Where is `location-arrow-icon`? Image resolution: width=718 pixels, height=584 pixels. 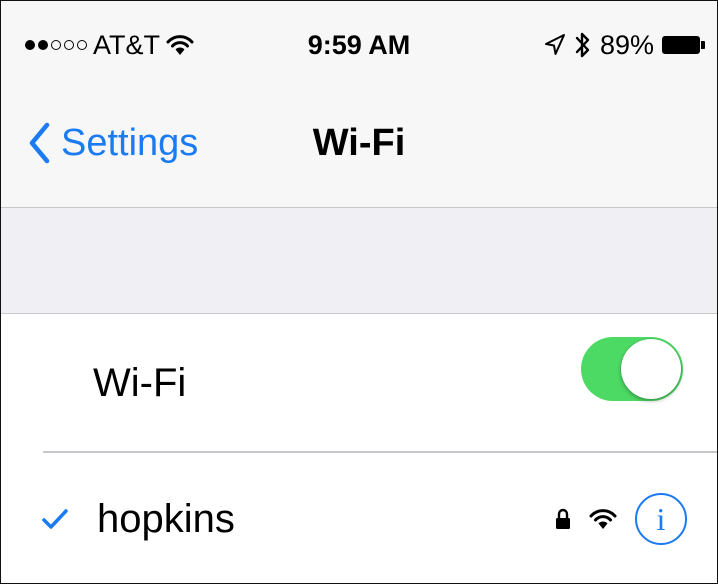
location-arrow-icon is located at coordinates (554, 44).